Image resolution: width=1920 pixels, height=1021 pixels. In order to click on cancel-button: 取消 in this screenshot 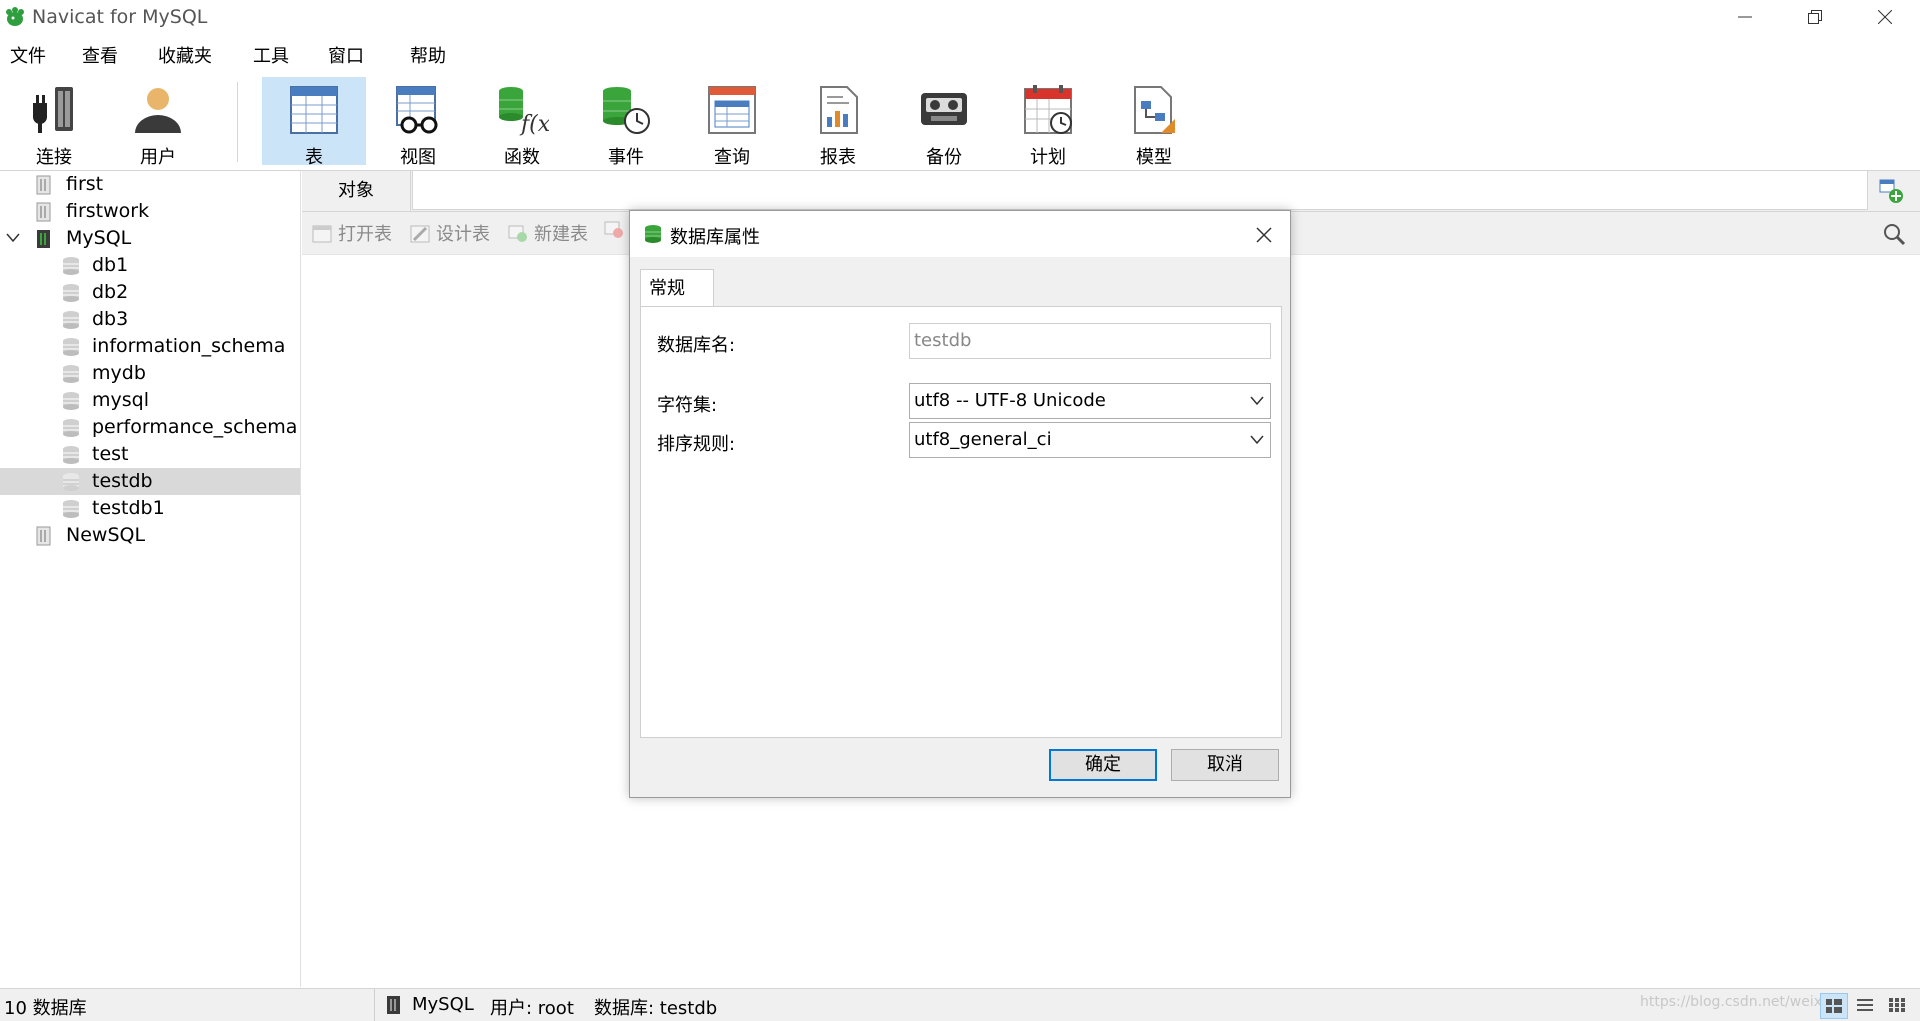, I will do `click(1225, 765)`.